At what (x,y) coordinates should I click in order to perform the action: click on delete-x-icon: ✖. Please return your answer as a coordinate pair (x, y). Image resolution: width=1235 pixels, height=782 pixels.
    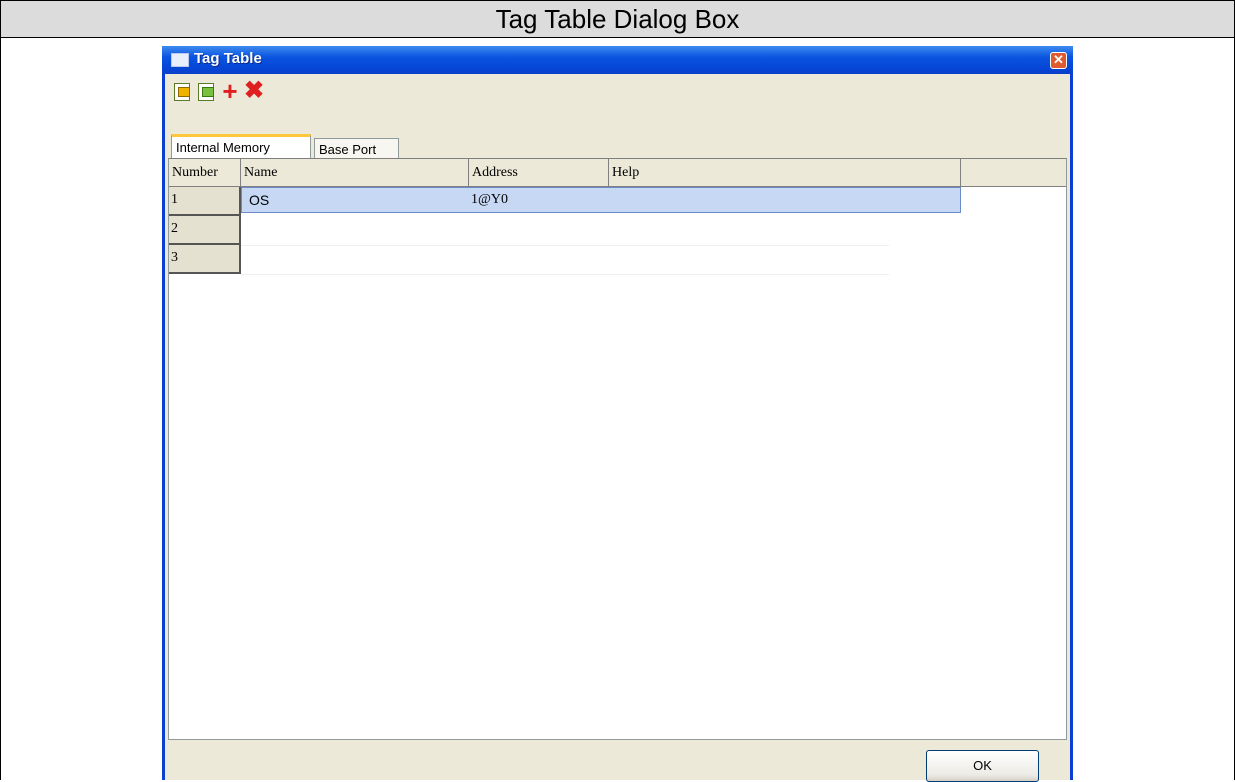
    Looking at the image, I should click on (254, 90).